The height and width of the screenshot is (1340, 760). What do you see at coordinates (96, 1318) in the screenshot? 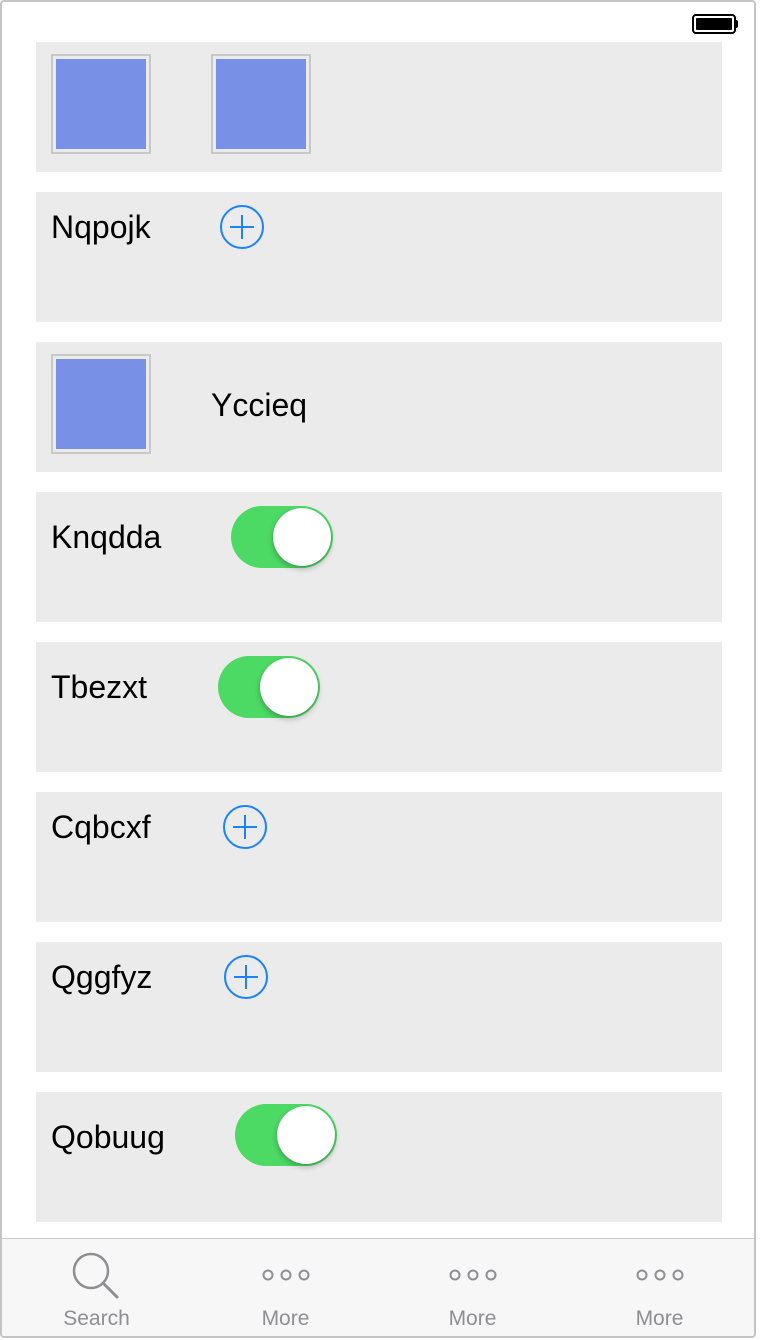
I see `tab-label: Search` at bounding box center [96, 1318].